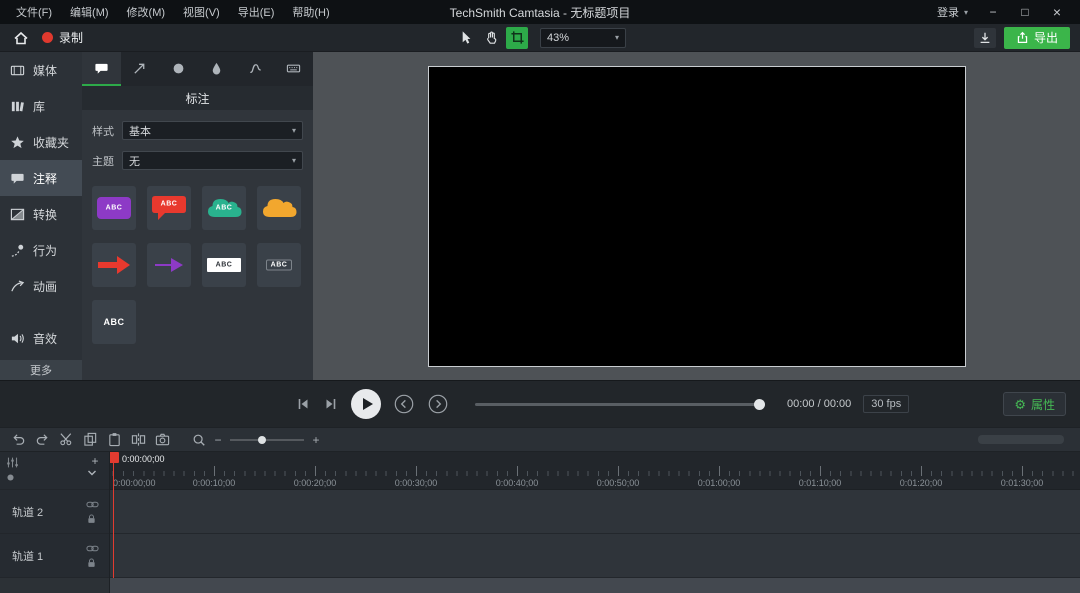 The image size is (1080, 593). What do you see at coordinates (41, 338) in the screenshot?
I see `sidebar-item-audio-effects: 音效` at bounding box center [41, 338].